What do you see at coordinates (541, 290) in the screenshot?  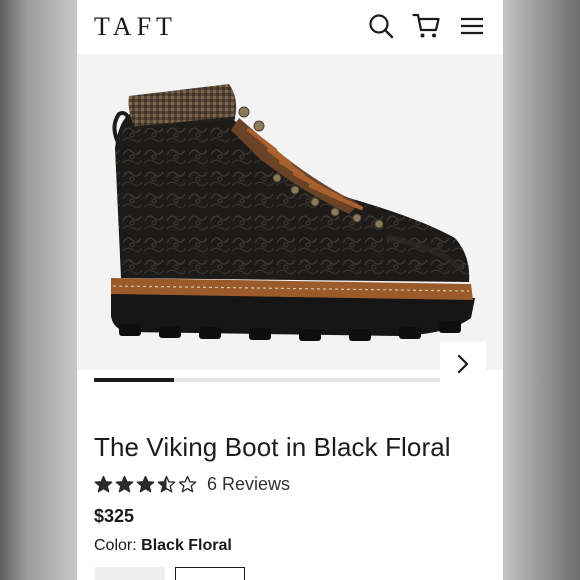 I see `background-right` at bounding box center [541, 290].